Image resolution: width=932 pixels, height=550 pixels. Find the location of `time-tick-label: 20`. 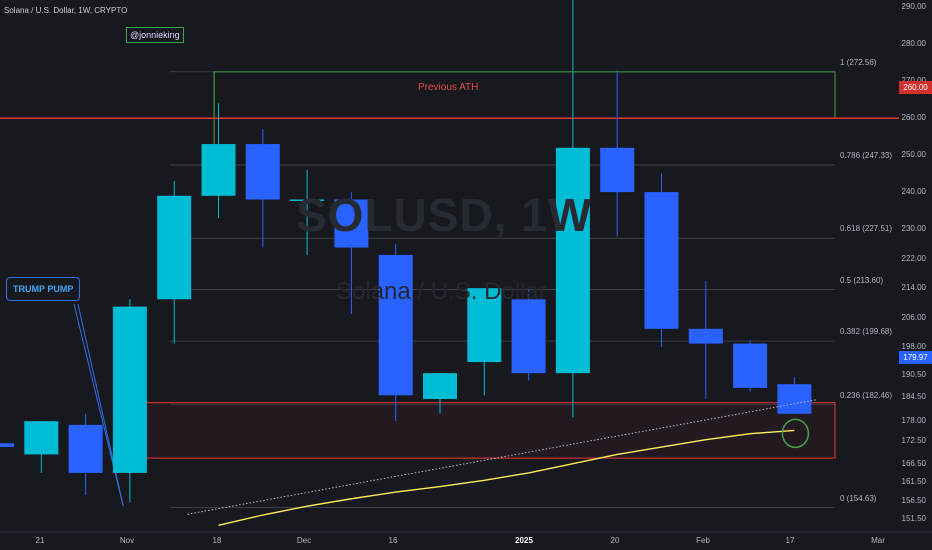

time-tick-label: 20 is located at coordinates (615, 540).